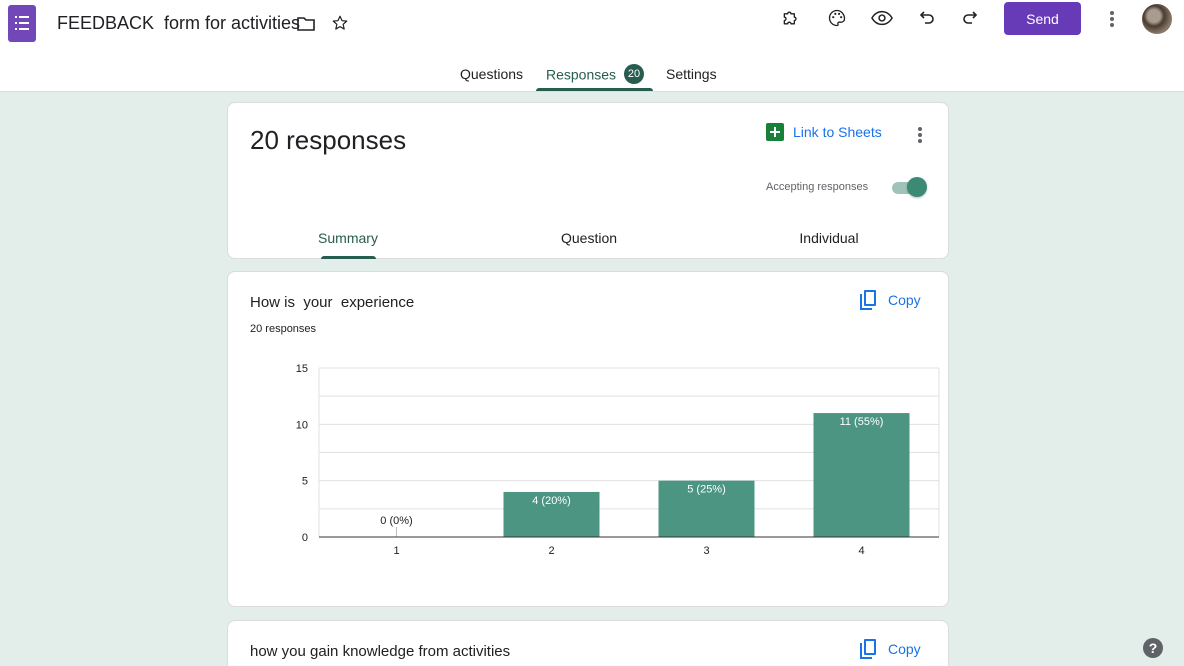 Image resolution: width=1184 pixels, height=666 pixels. I want to click on redo-icon, so click(970, 18).